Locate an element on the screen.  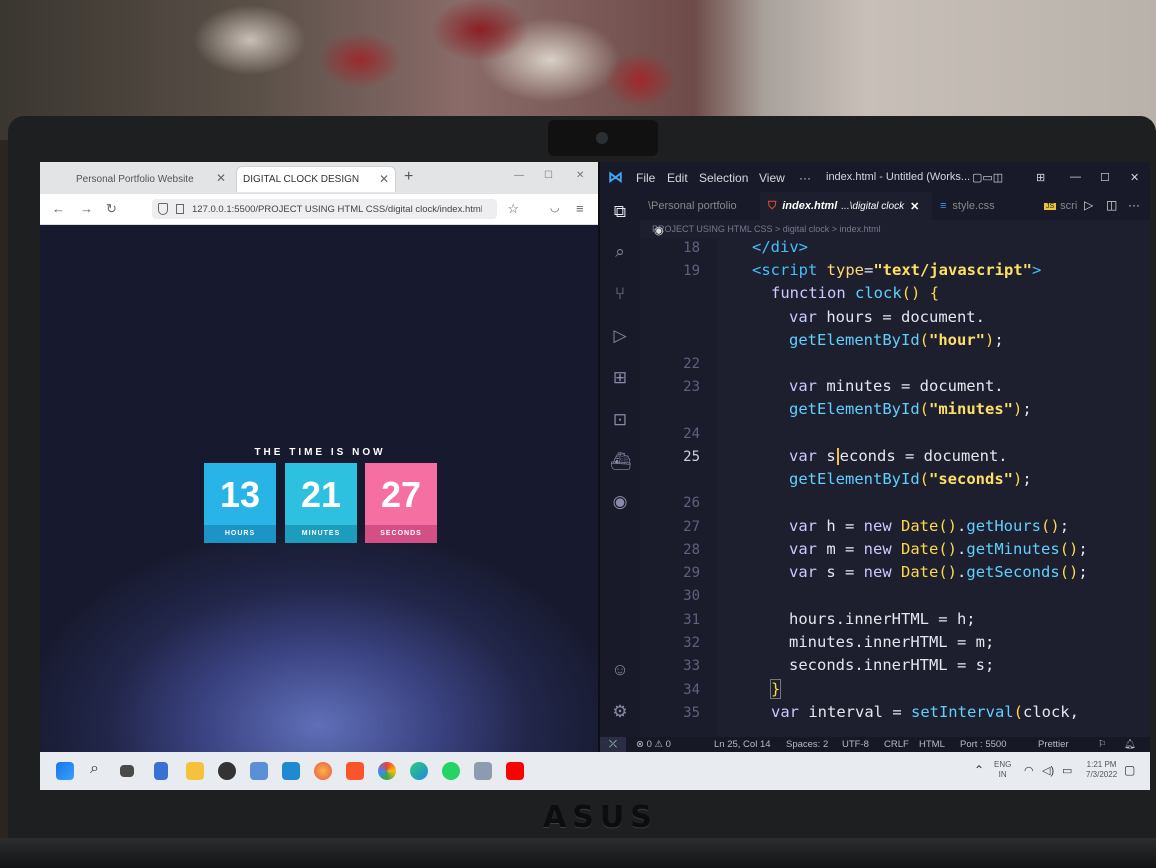
prettier-status: Prettier is located at coordinates (1053, 744).